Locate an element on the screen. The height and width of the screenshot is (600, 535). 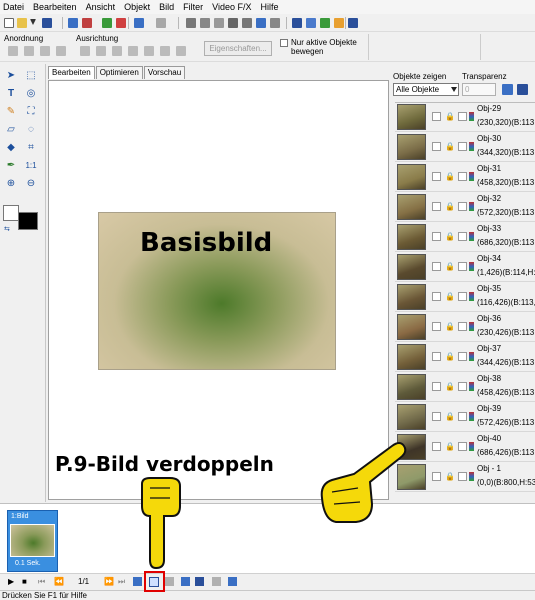
web-icon is located at coordinates (325, 23).